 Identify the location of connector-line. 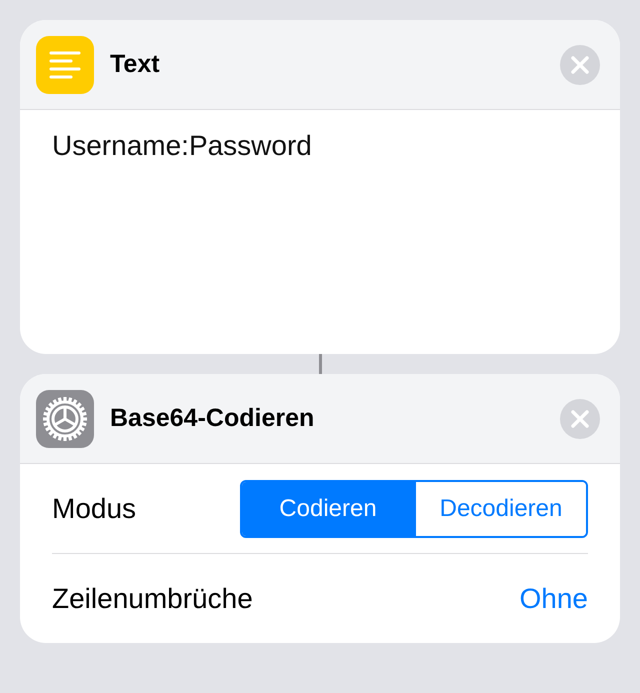
(320, 364).